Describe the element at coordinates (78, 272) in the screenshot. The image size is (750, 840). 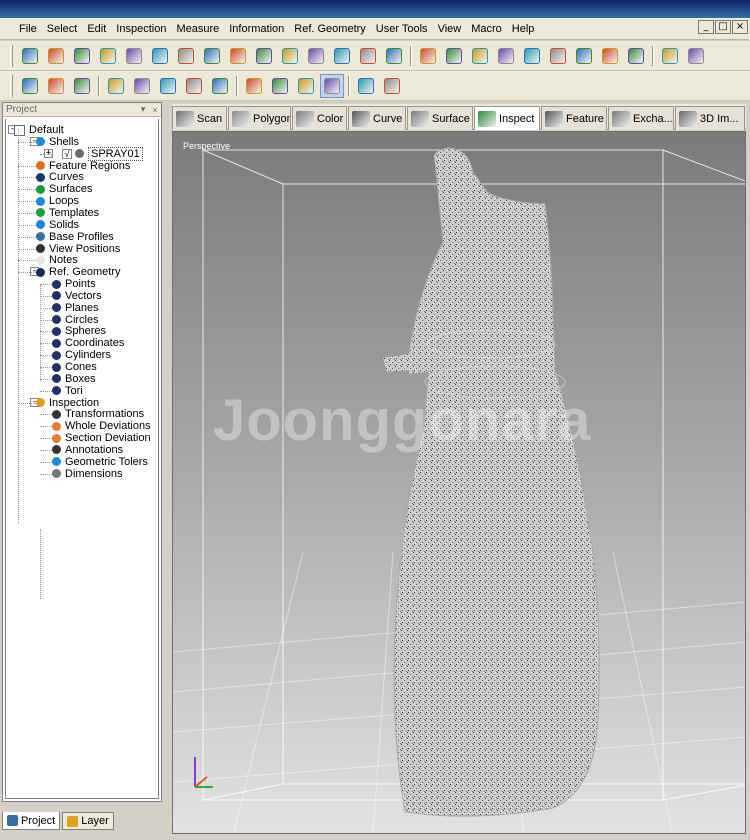
I see `tree-node-ref-geometry: Ref. Geometry` at that location.